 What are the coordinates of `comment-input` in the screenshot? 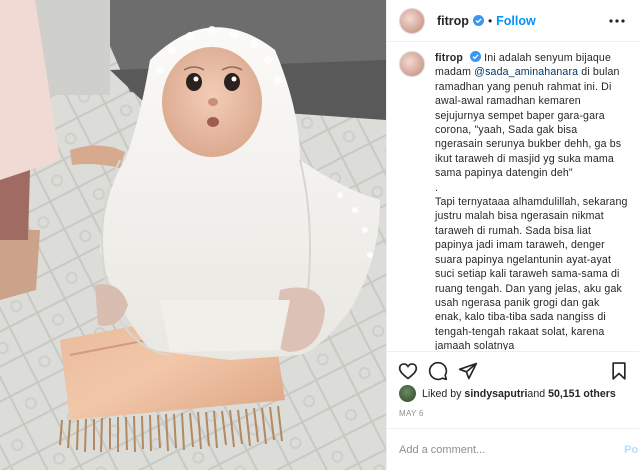 It's located at (504, 449).